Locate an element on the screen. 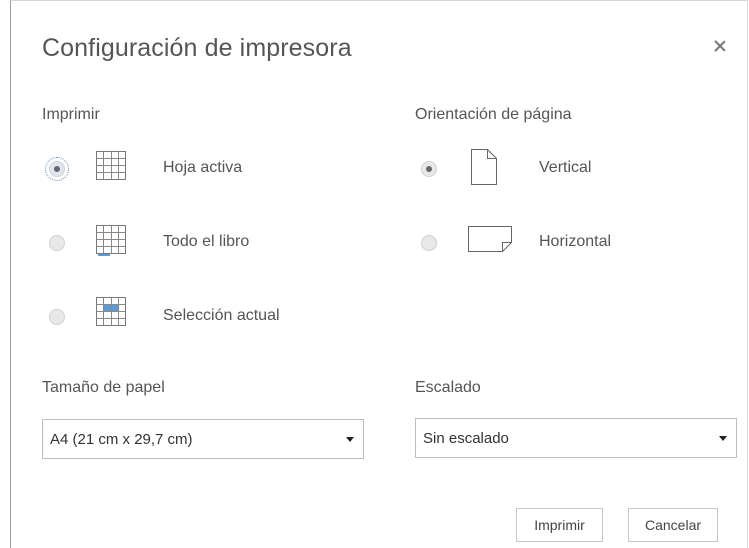 Image resolution: width=749 pixels, height=548 pixels. radio-landscape is located at coordinates (429, 243).